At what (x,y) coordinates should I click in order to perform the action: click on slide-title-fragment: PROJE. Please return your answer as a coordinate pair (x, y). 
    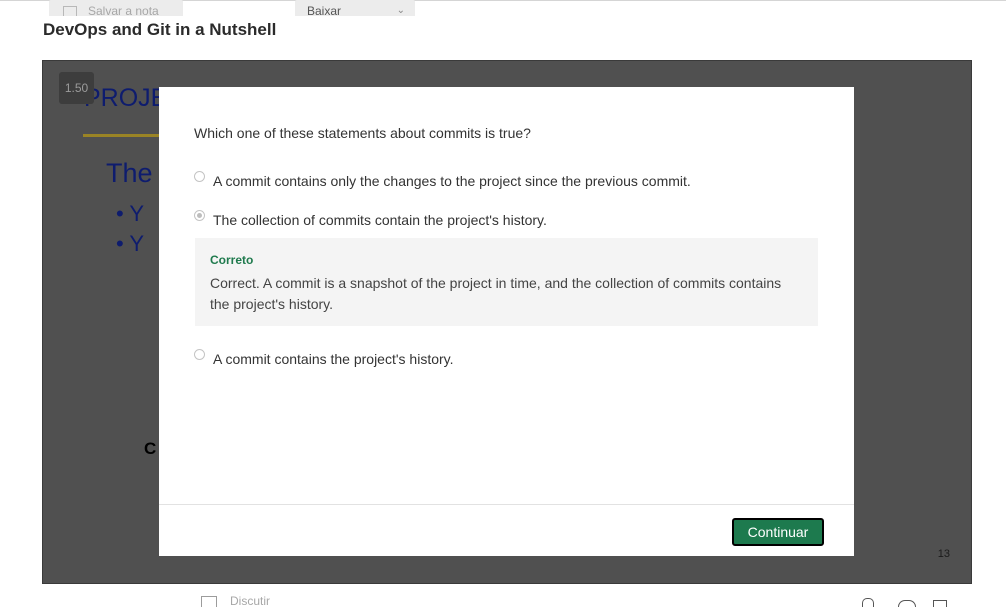
    Looking at the image, I should click on (126, 98).